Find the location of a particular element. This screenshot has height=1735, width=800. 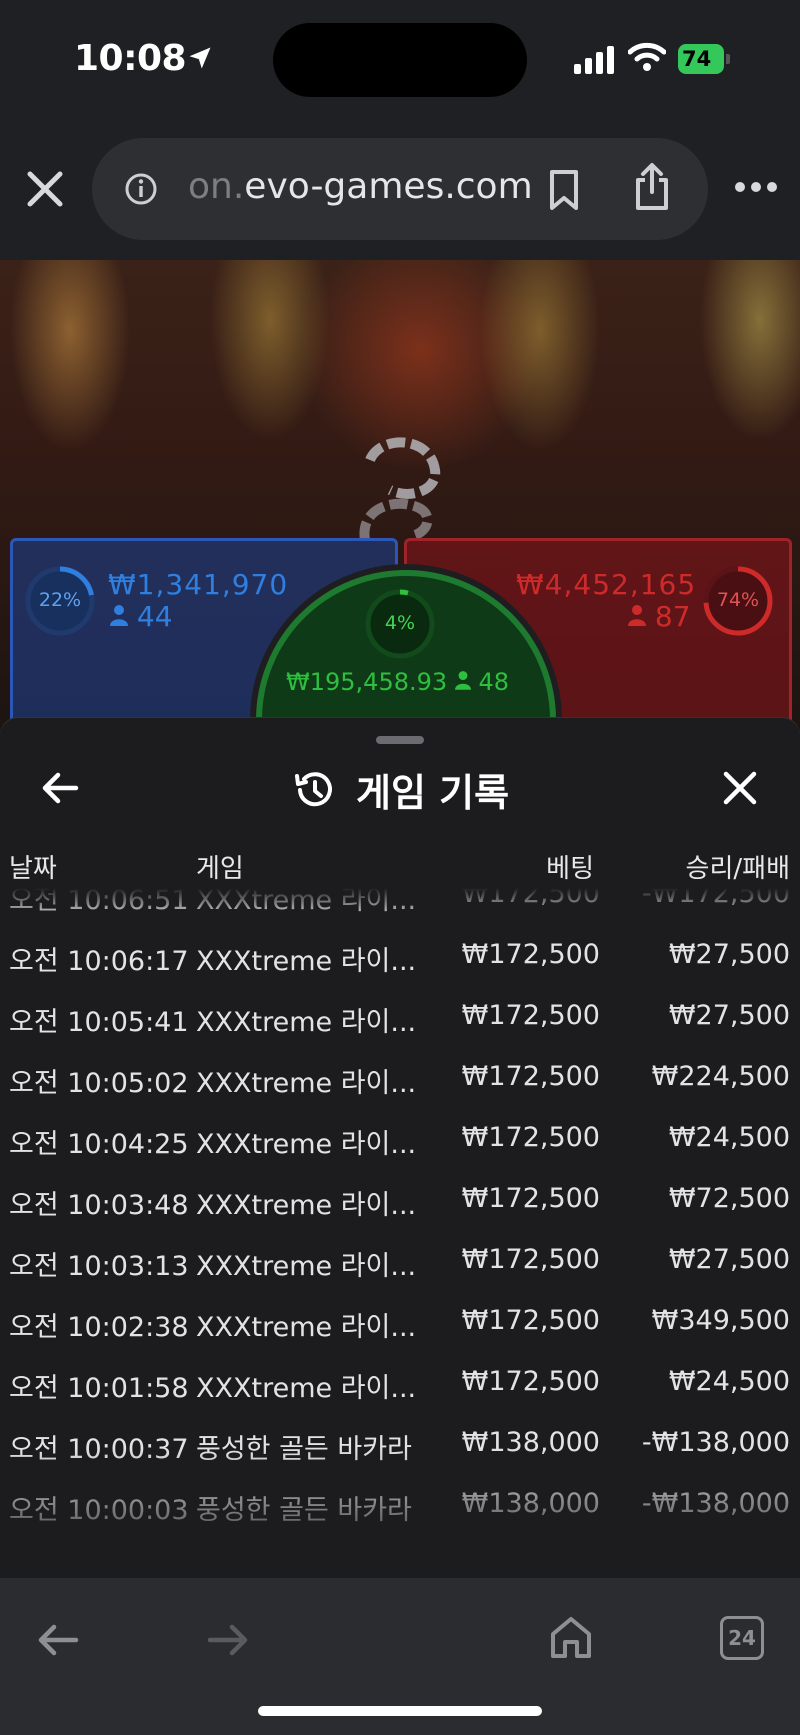

cellular-signal-icon is located at coordinates (594, 60).